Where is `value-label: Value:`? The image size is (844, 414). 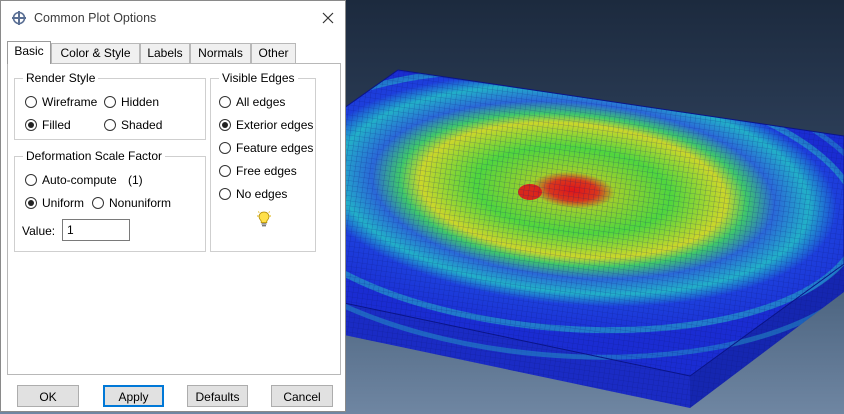
value-label: Value: is located at coordinates (39, 231).